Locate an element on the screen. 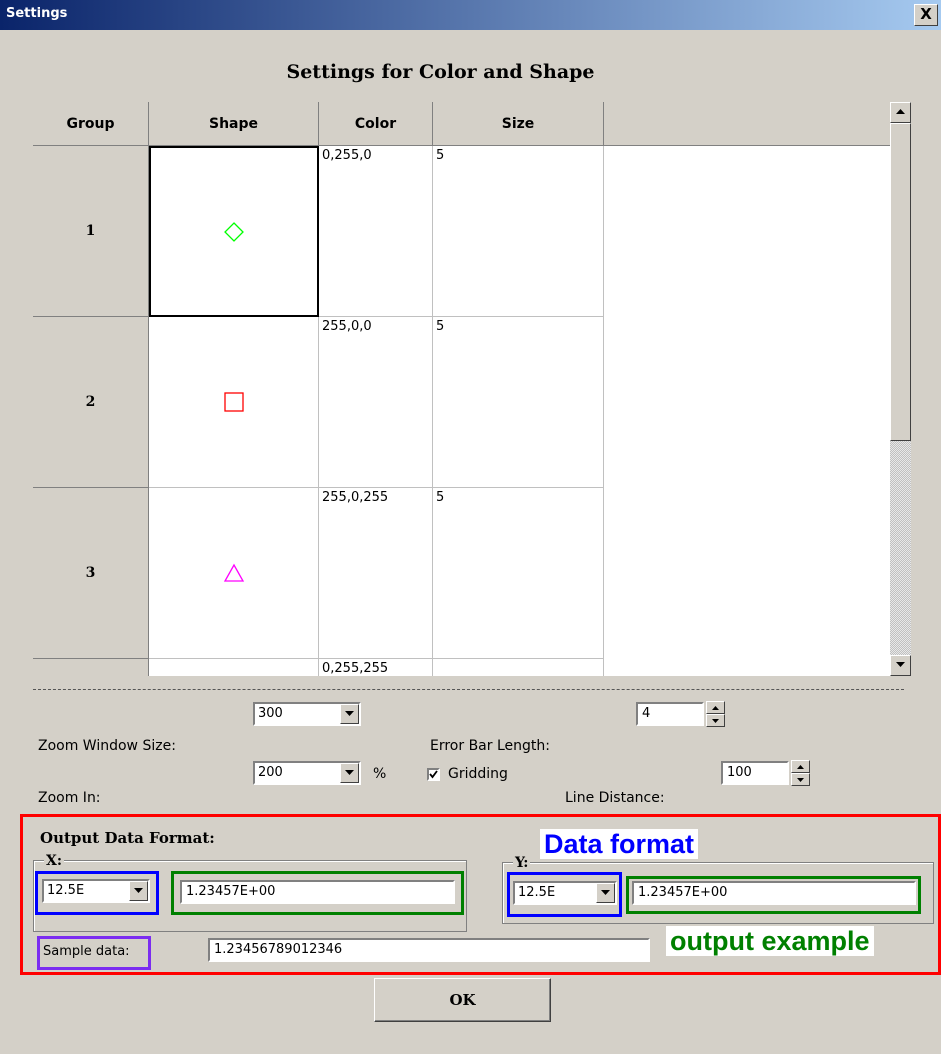 The width and height of the screenshot is (941, 1054). ok-button: OK is located at coordinates (462, 1000).